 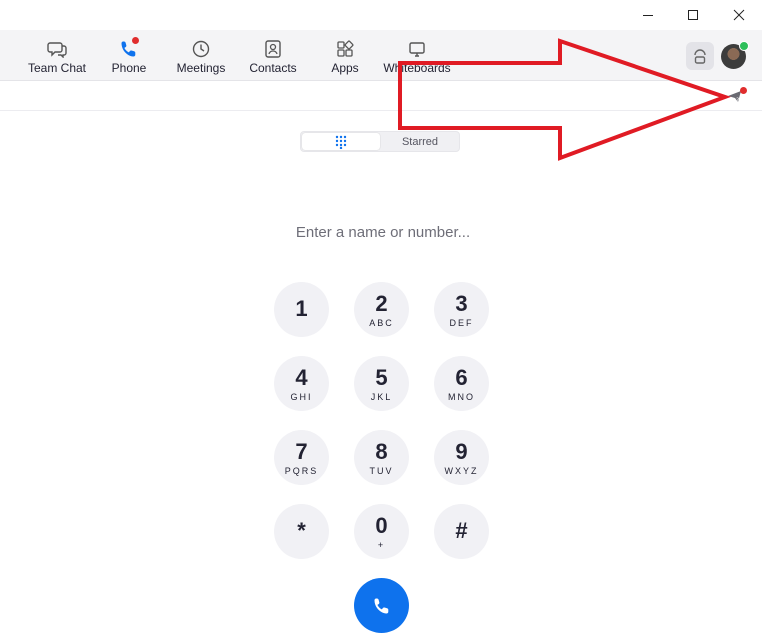 What do you see at coordinates (743, 90) in the screenshot?
I see `feedback-notification-dot` at bounding box center [743, 90].